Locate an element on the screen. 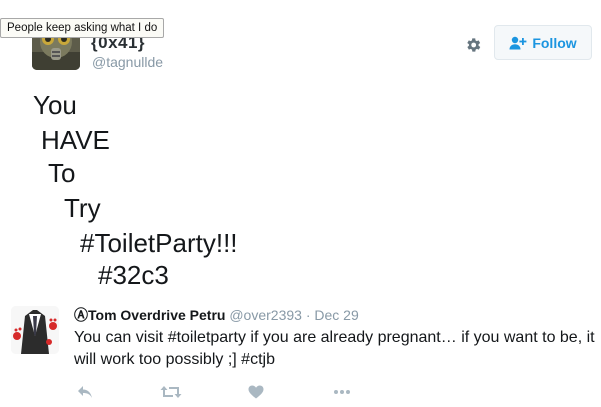 Image resolution: width=601 pixels, height=407 pixels. reply-avatar is located at coordinates (35, 330).